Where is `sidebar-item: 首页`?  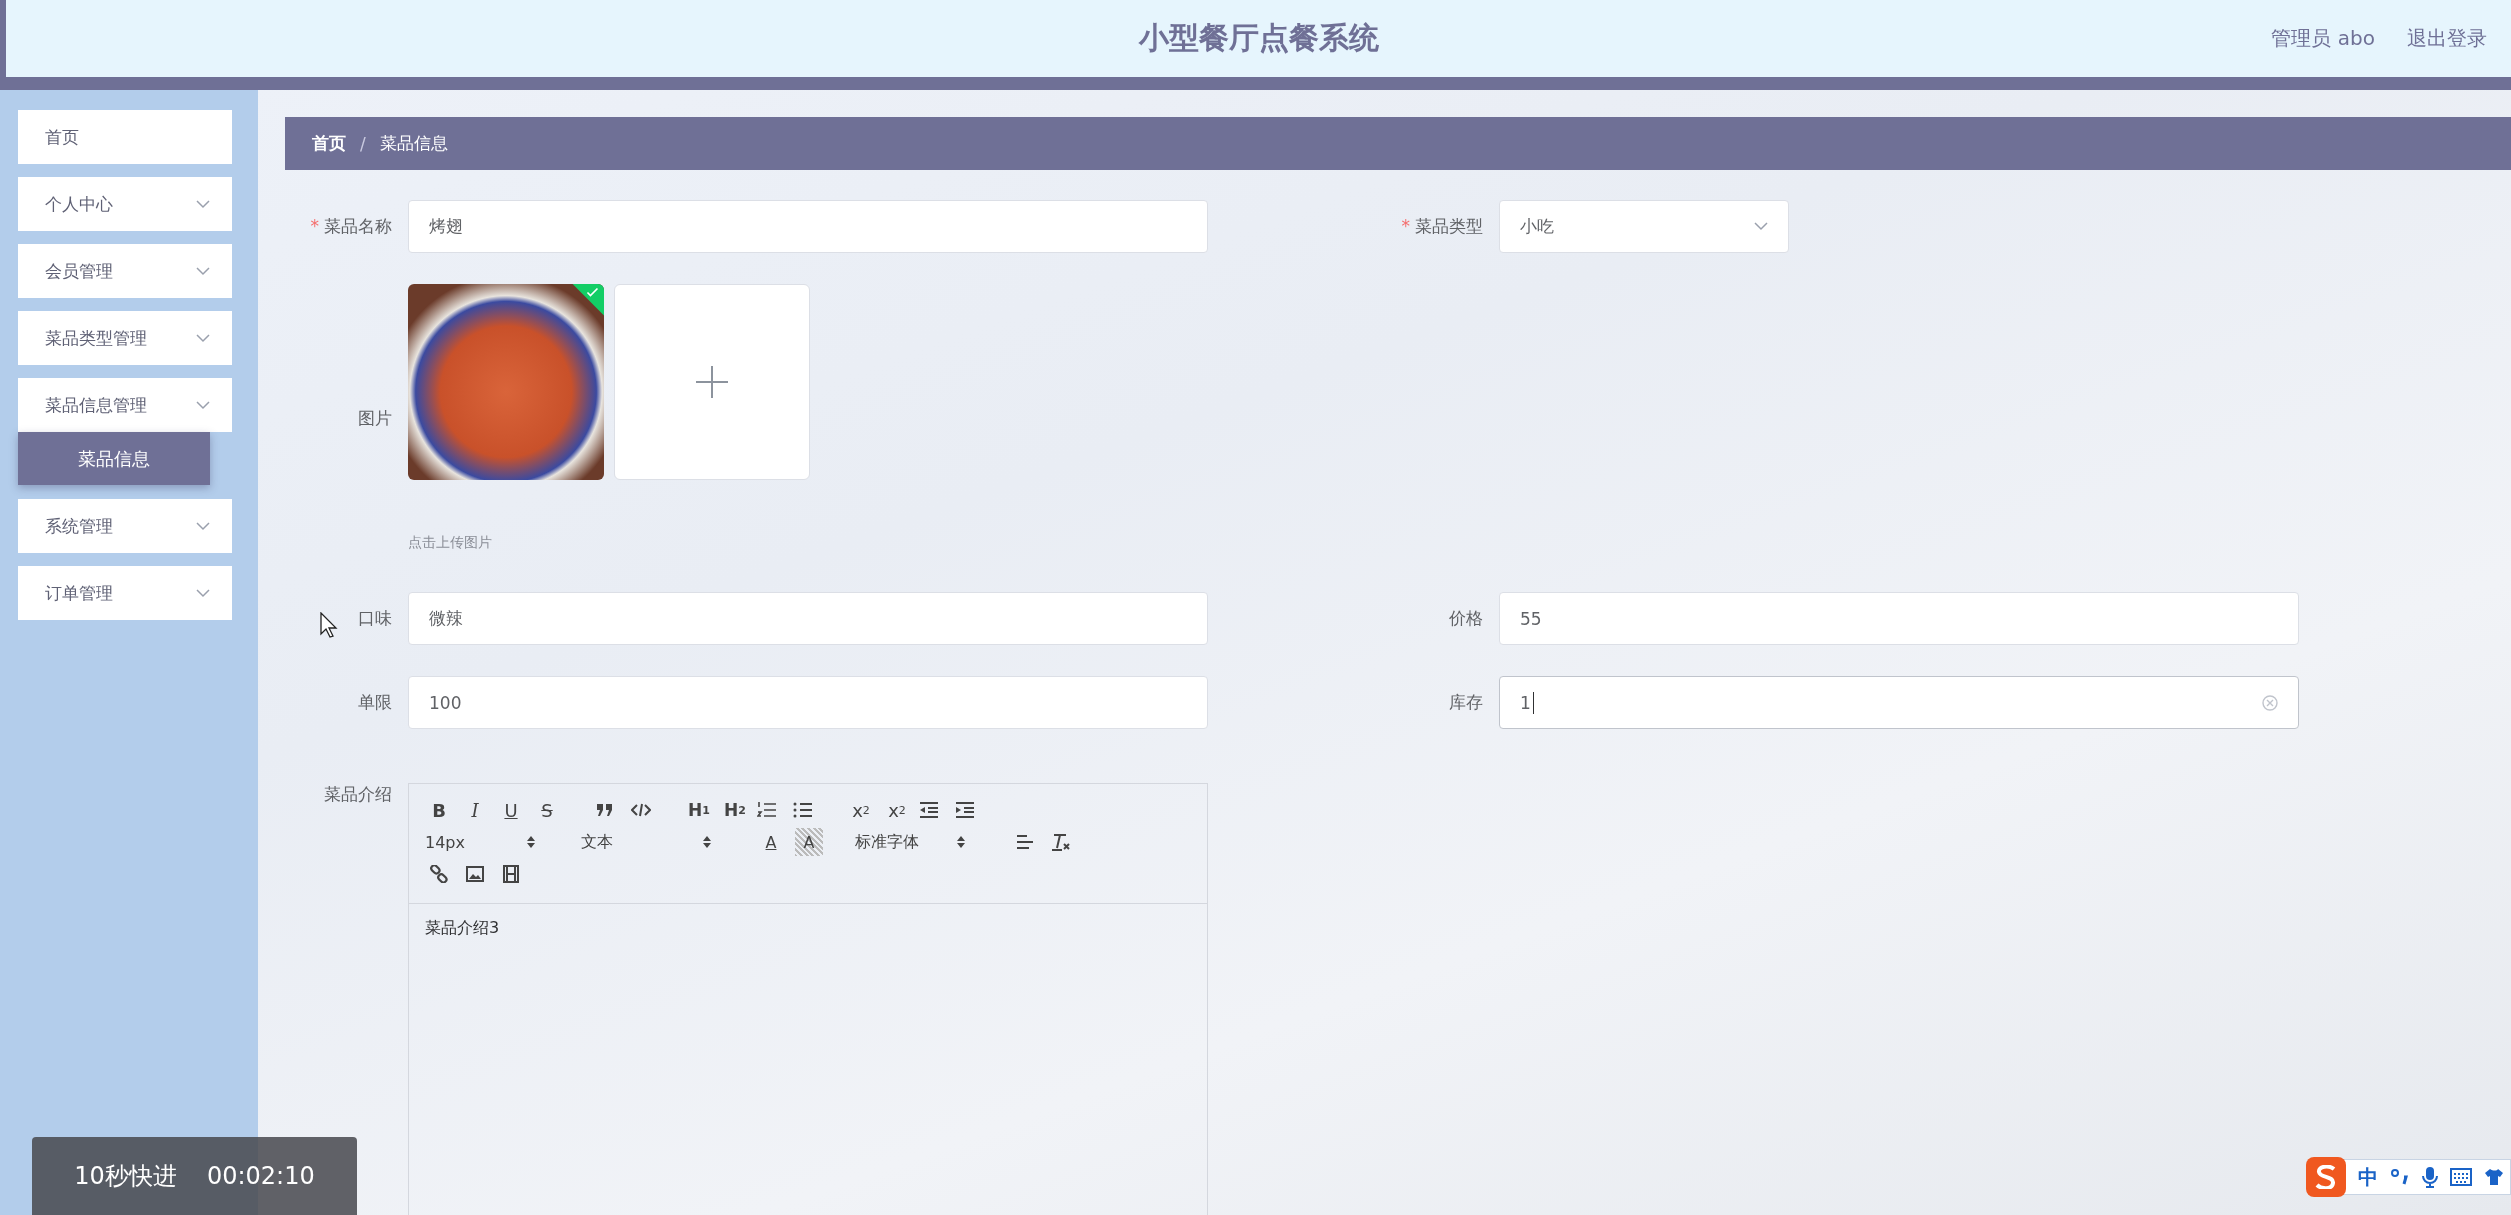 sidebar-item: 首页 is located at coordinates (125, 137).